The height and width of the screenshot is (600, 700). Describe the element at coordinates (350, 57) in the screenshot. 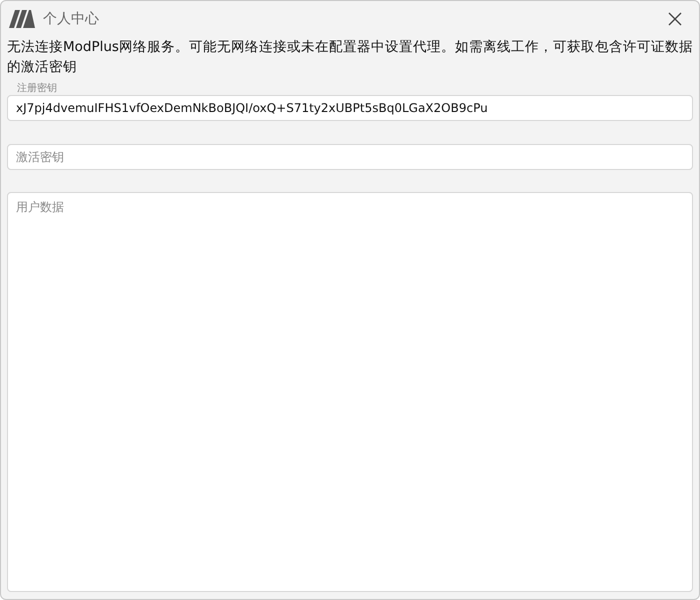

I see `message-text: 无法连接ModPlus网络服务。可能无网络连接或未在配置器中设置代理。如需离线工作，可获取包含许可证数据的激活密钥` at that location.